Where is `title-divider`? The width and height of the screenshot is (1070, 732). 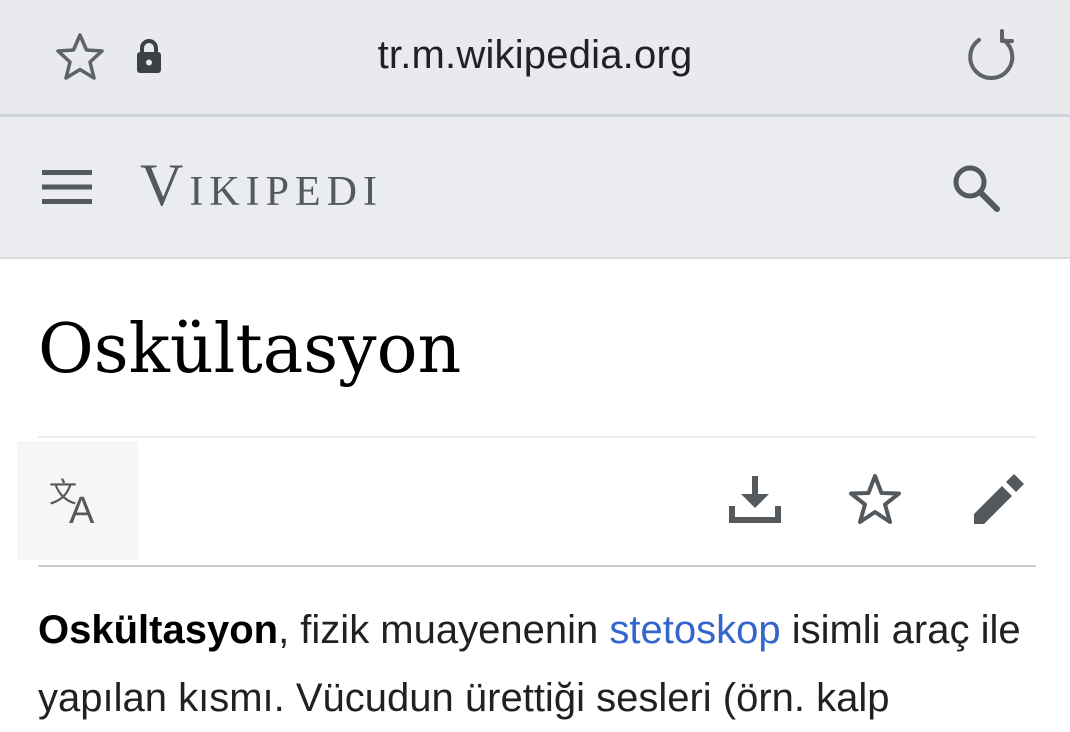 title-divider is located at coordinates (537, 437).